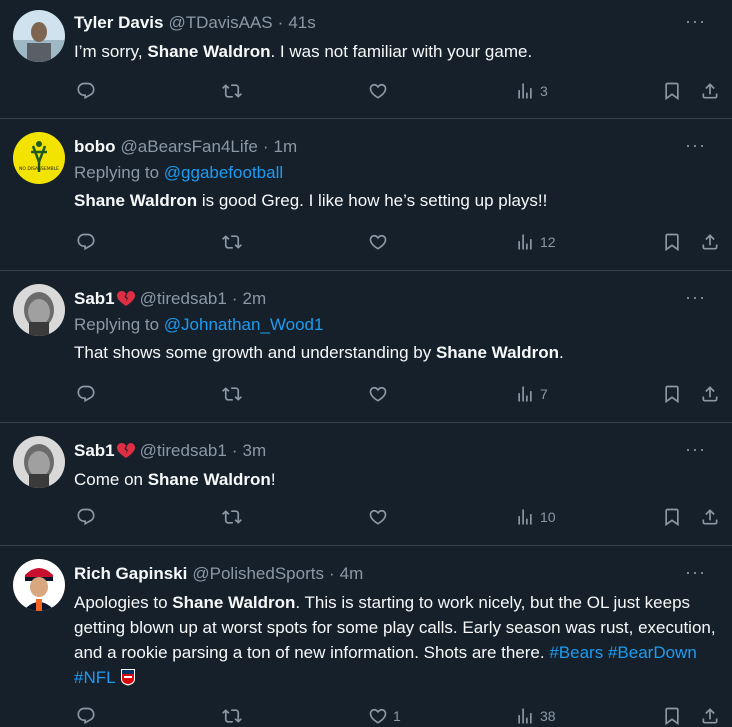 This screenshot has width=732, height=727. Describe the element at coordinates (301, 23) in the screenshot. I see `timestamp: 41s` at that location.